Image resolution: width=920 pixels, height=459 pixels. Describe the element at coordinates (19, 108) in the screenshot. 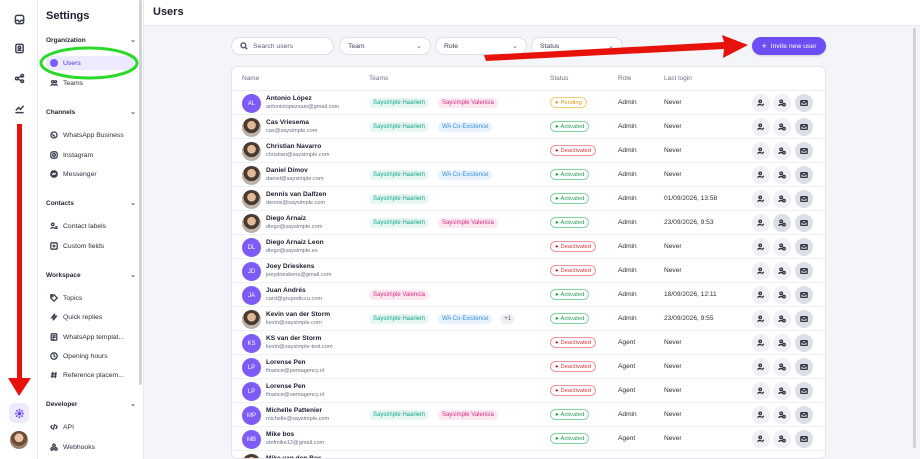

I see `analytics-chart-icon` at that location.